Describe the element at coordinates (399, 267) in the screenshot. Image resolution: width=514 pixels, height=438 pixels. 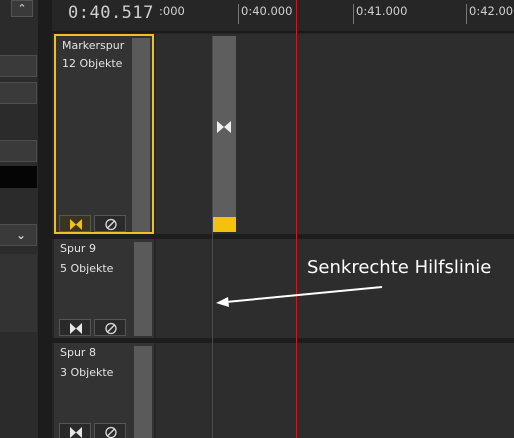
I see `annotation-label: Senkrechte Hilfslinie` at that location.